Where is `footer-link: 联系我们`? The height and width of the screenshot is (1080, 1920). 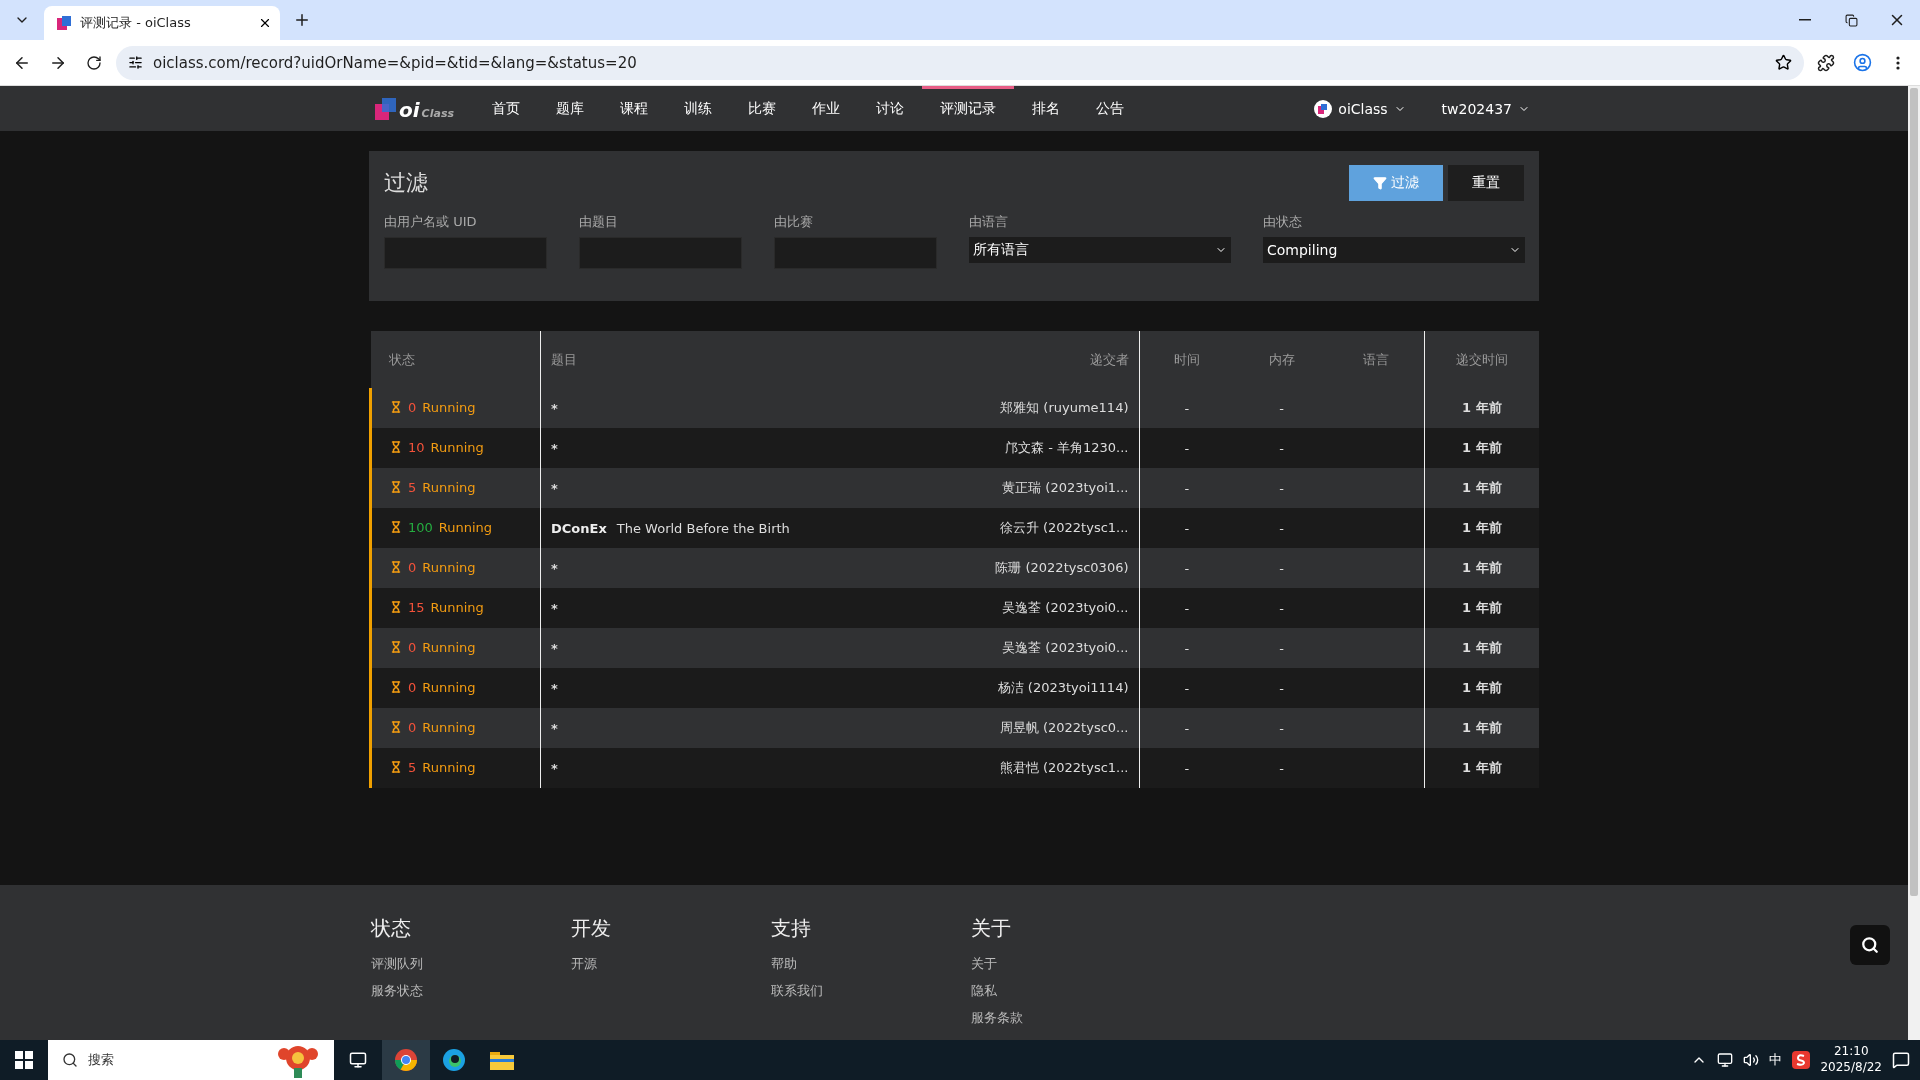
footer-link: 联系我们 is located at coordinates (871, 991).